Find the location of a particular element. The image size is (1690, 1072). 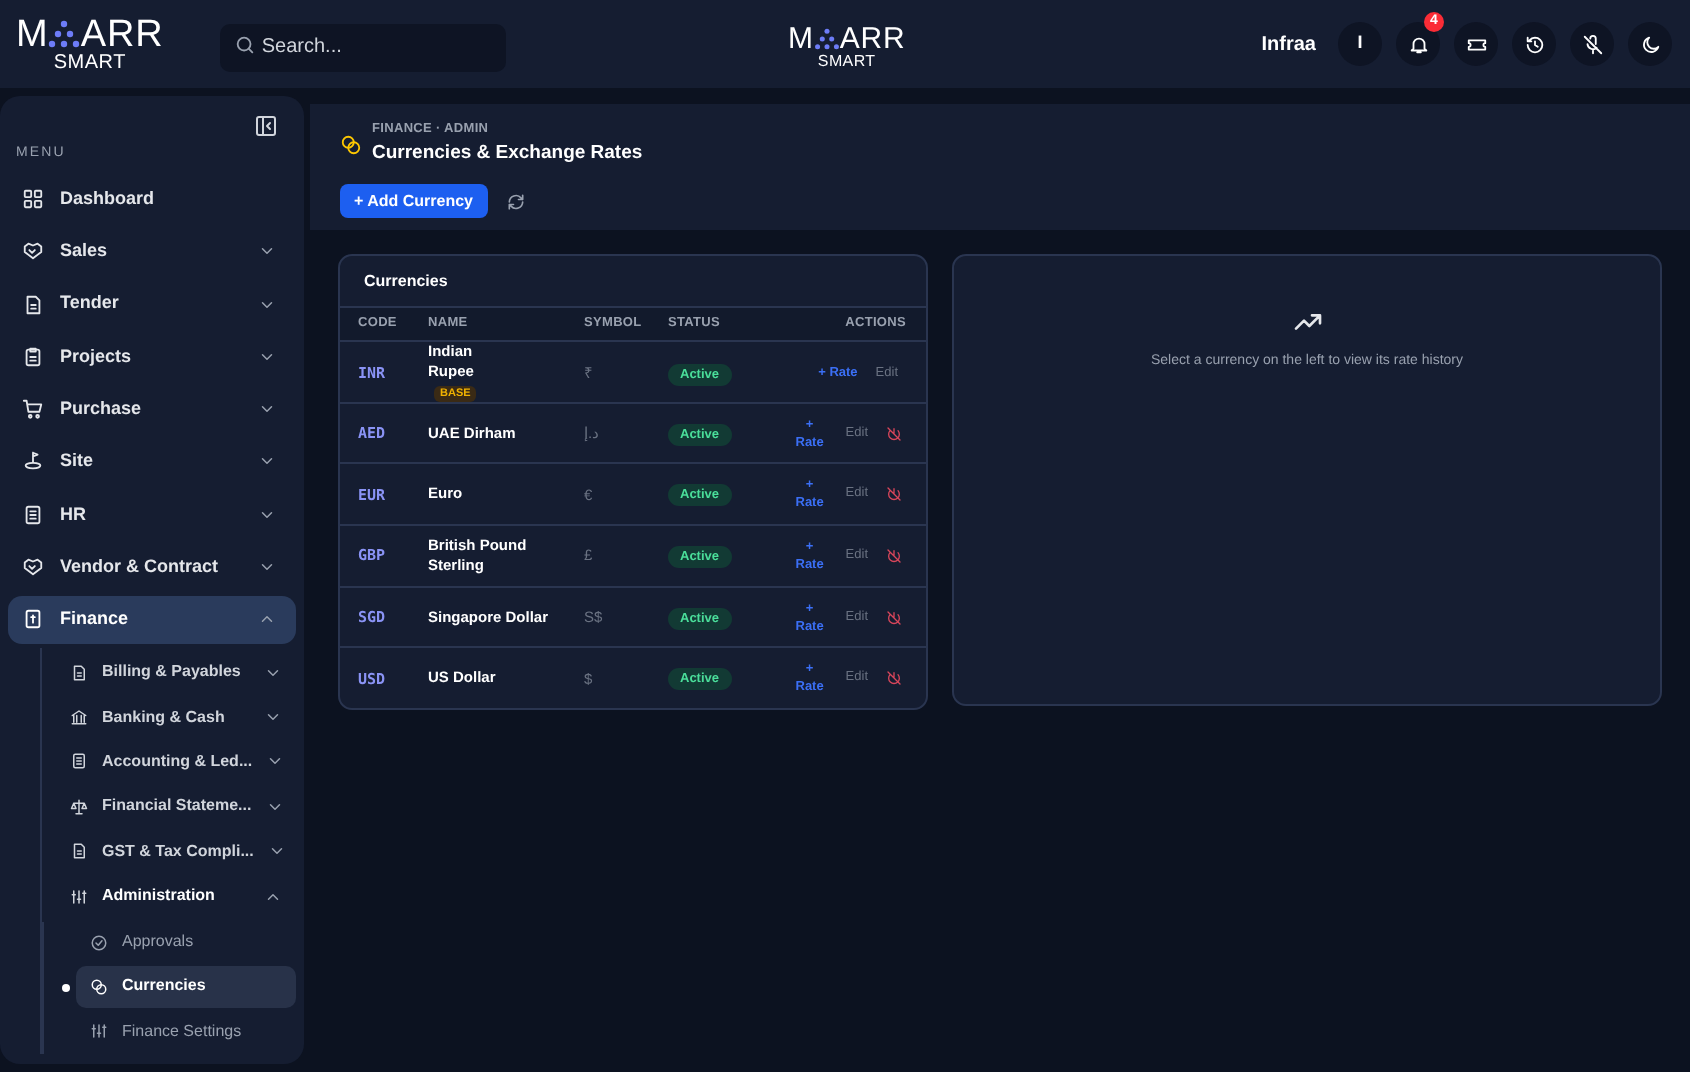

clipboard-icon is located at coordinates (33, 356).